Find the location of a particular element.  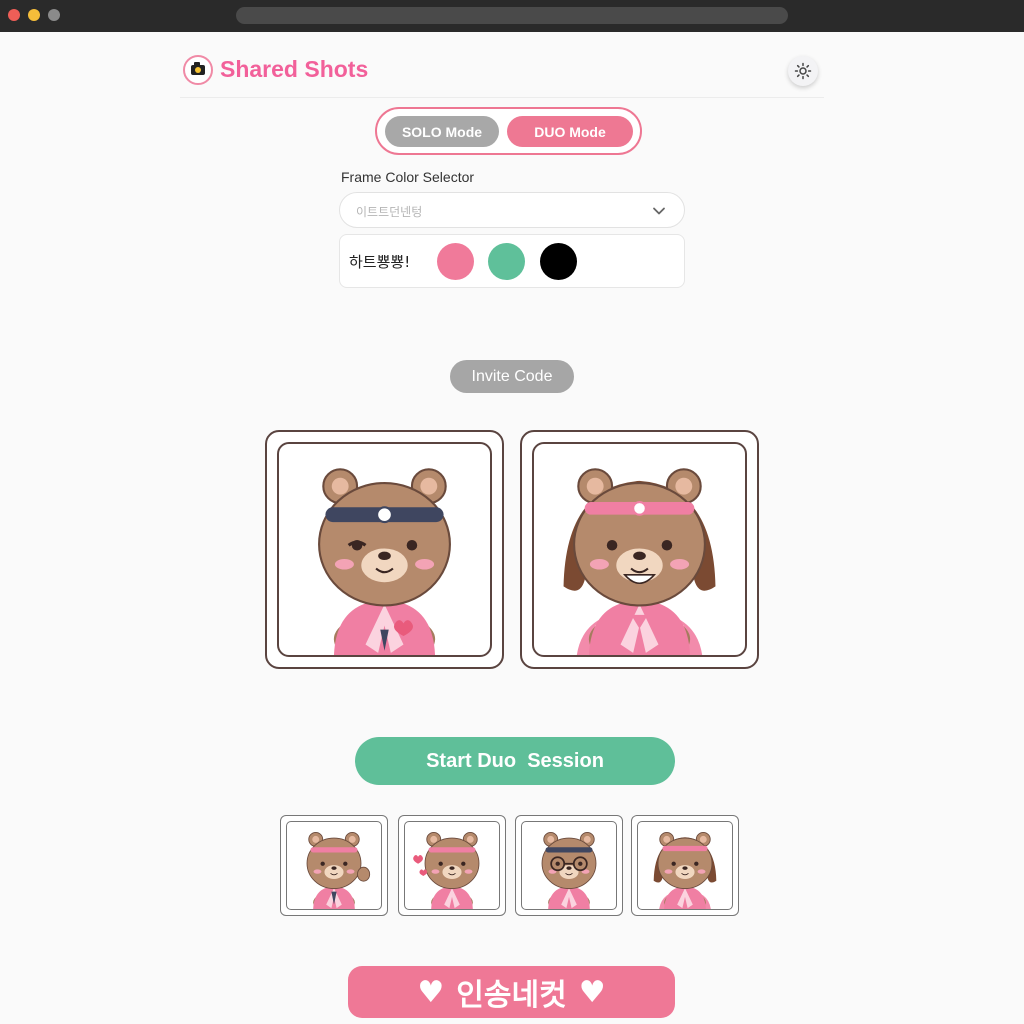

theme-toggle-button is located at coordinates (803, 71).